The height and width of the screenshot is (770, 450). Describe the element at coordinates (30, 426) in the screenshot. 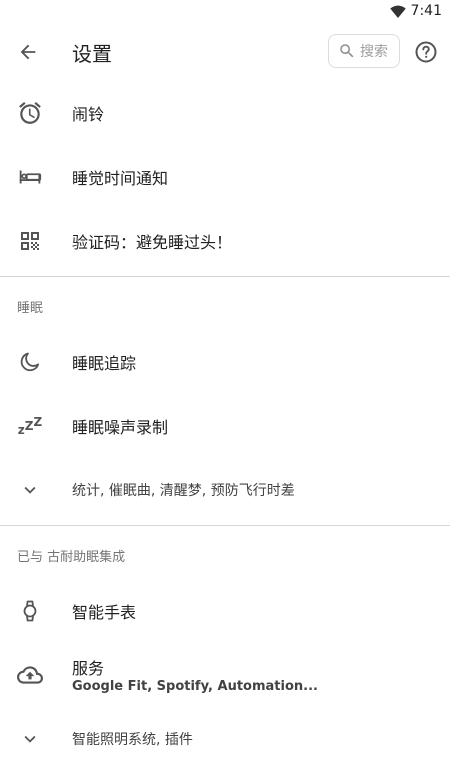

I see `zzz-icon: zZZ` at that location.